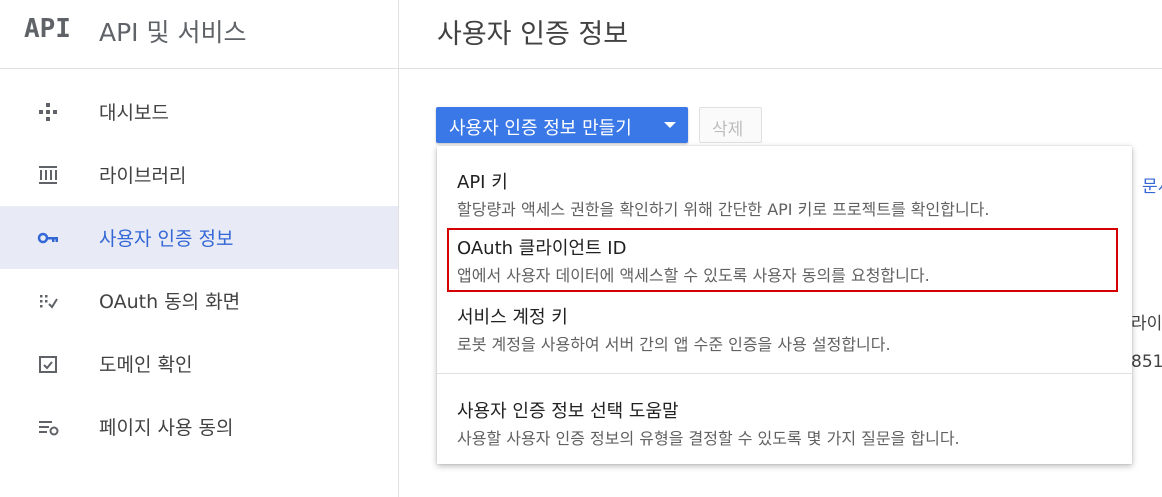 Image resolution: width=1162 pixels, height=497 pixels. I want to click on page-usage-icon, so click(49, 428).